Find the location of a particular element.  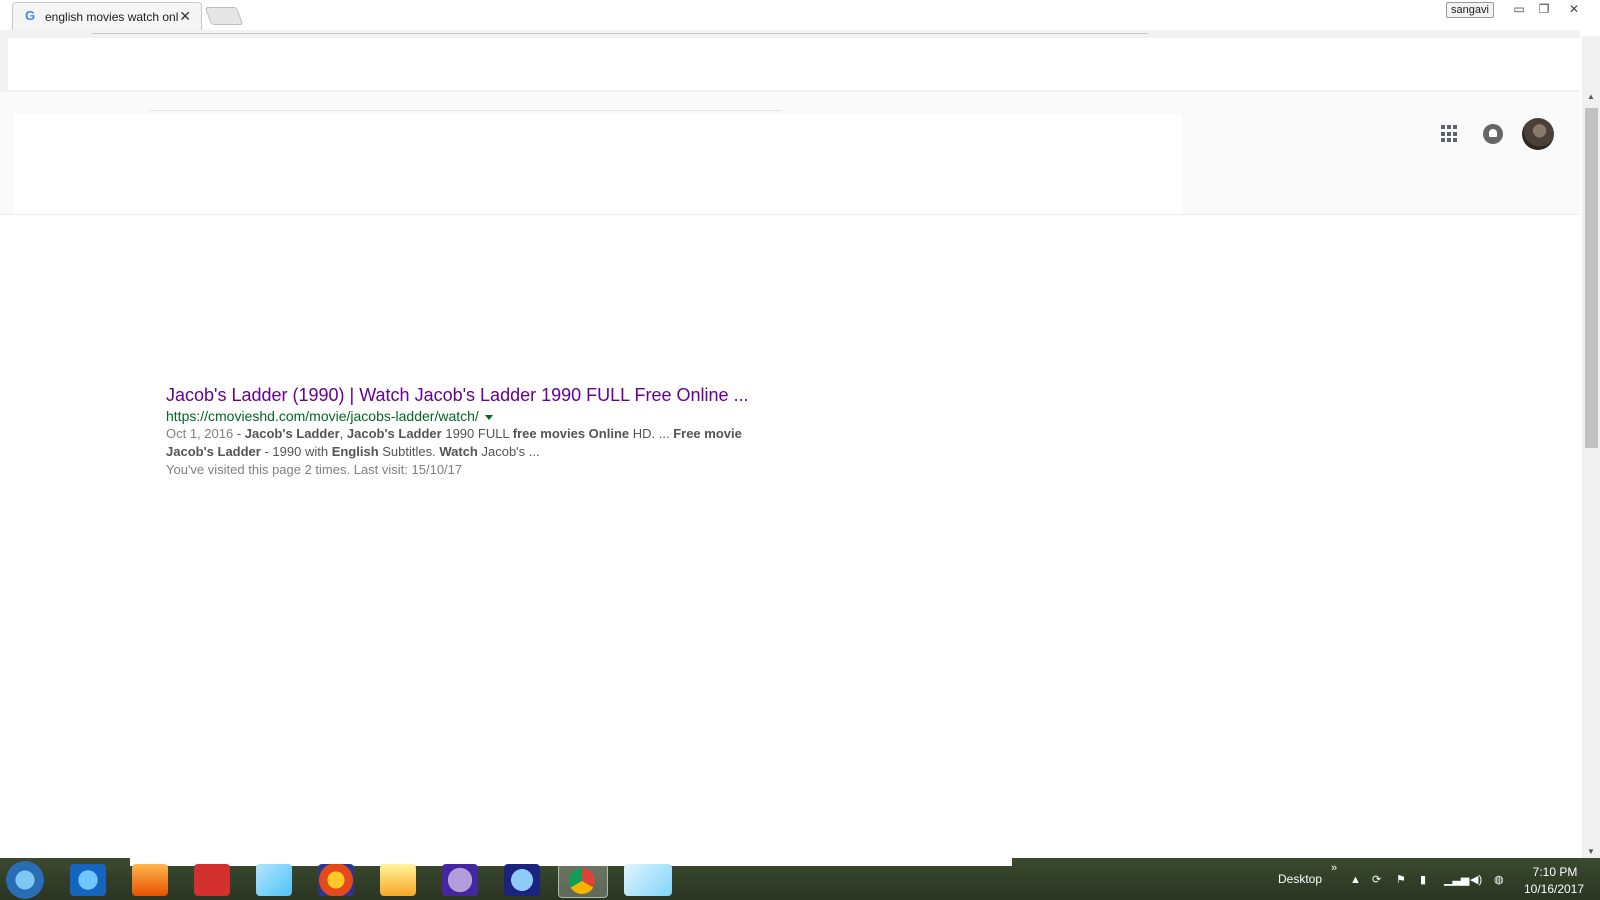

desktop-toolbar-label: Desktop is located at coordinates (1300, 879).